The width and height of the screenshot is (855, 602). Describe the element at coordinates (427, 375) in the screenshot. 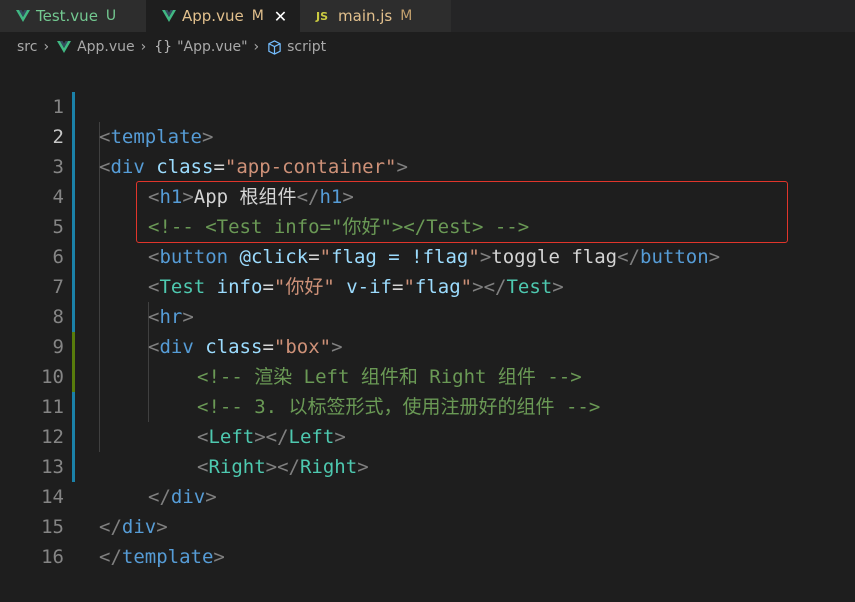

I see `code-line: 10 <!-- 3. 以标签形式，使用注册好的组件 -->` at that location.